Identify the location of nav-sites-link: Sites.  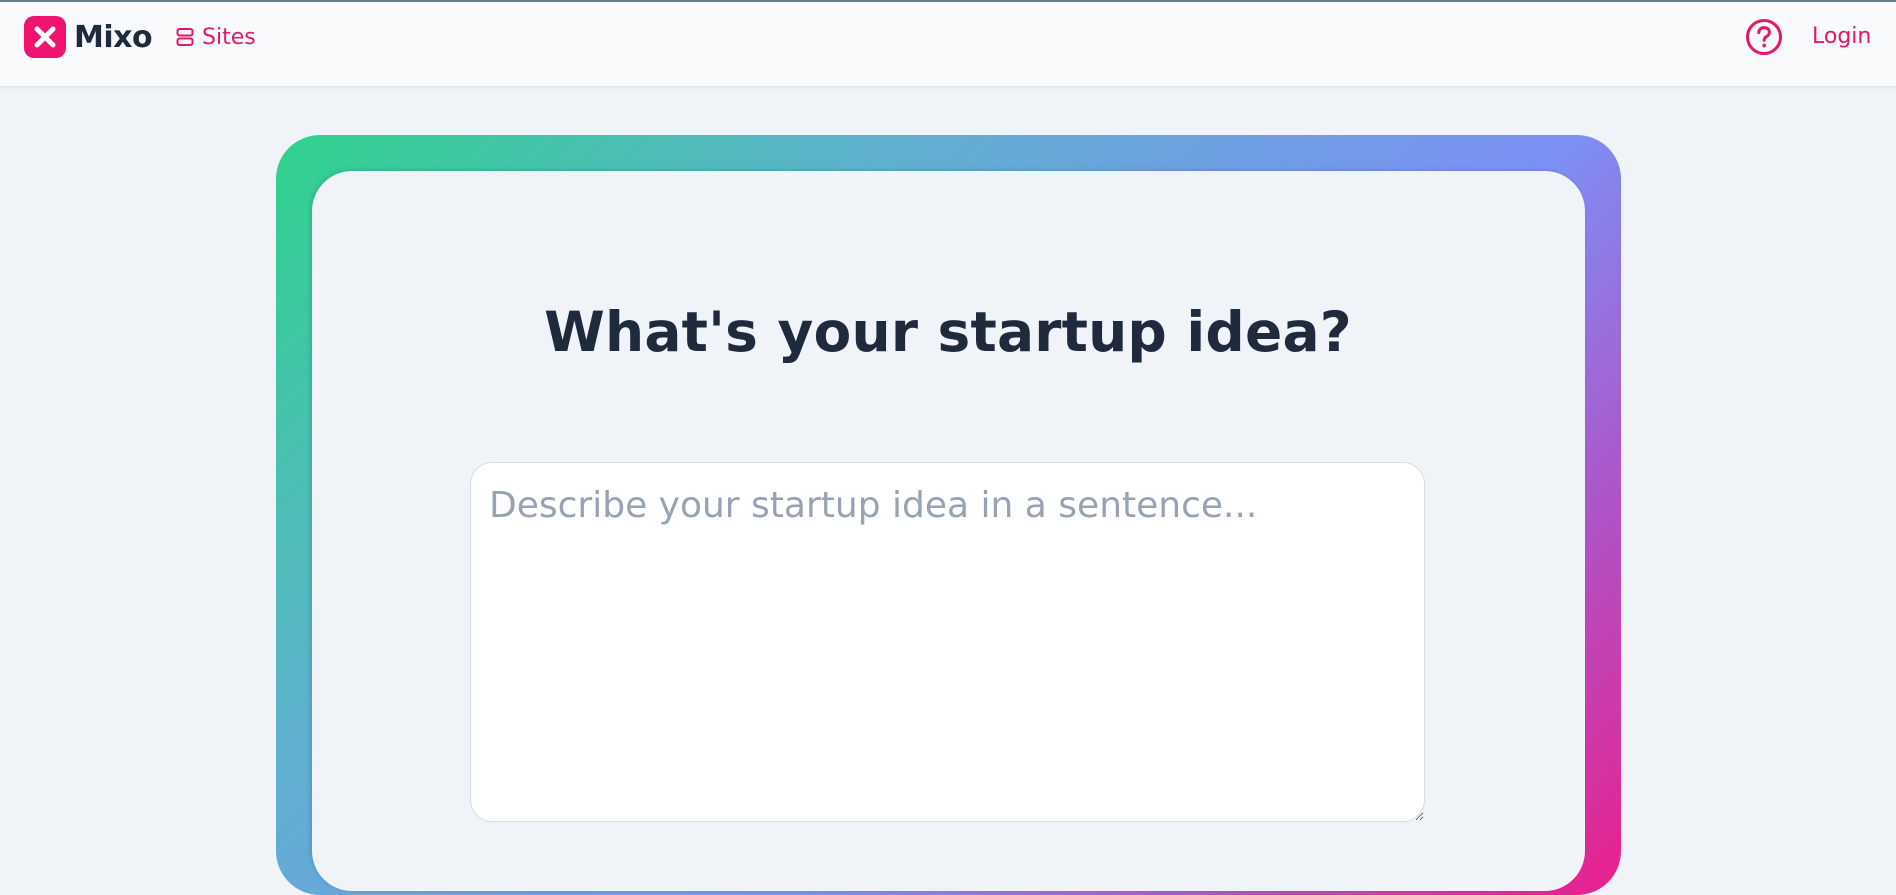
(216, 37).